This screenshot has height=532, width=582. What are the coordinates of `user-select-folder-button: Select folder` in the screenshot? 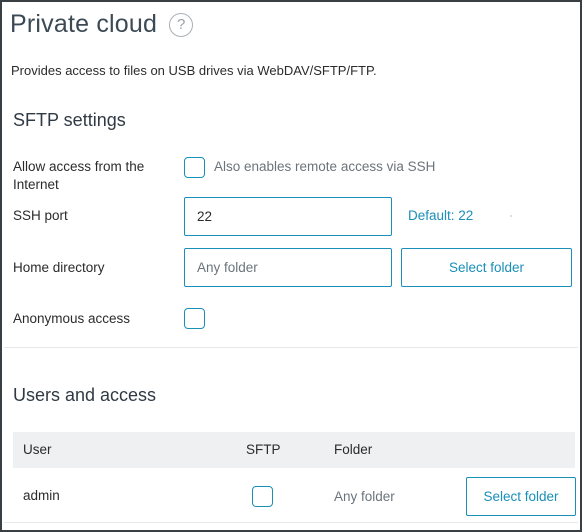 It's located at (521, 496).